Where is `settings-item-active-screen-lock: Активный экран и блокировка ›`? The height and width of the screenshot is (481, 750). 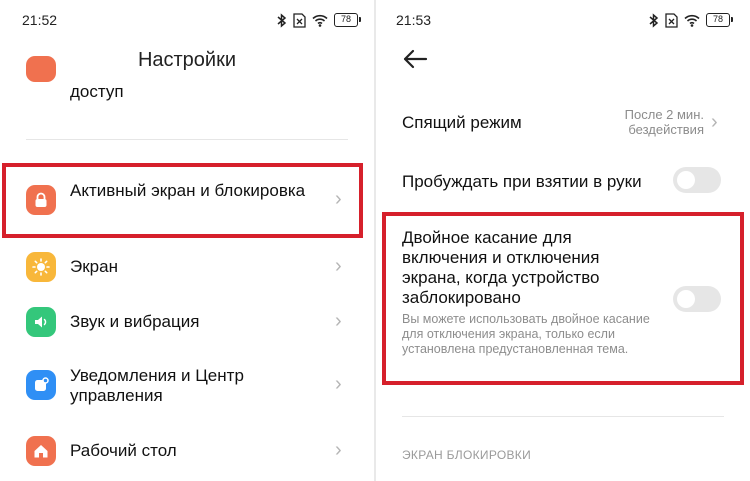
settings-item-active-screen-lock: Активный экран и блокировка › is located at coordinates (187, 200).